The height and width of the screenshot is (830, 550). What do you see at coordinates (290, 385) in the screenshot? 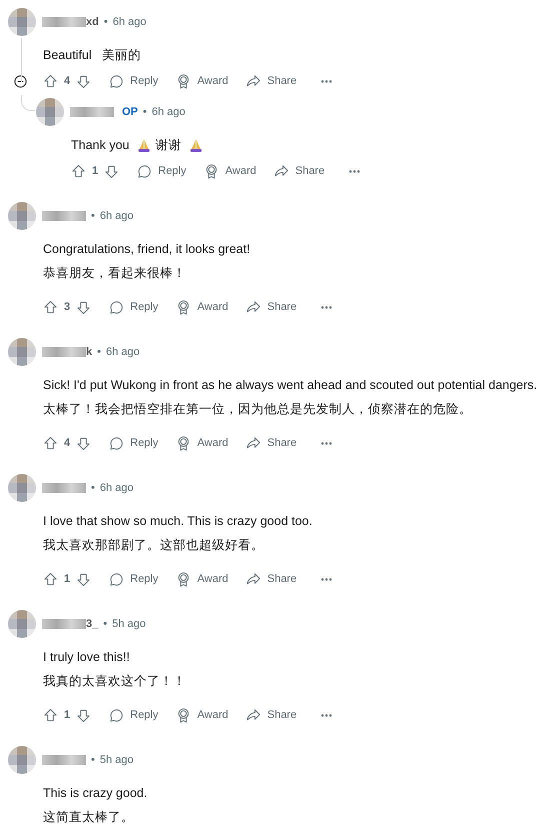
I see `comment-text: Sick! I'd put Wukong in front as he always went ahead and scouted out potential dangers.` at bounding box center [290, 385].